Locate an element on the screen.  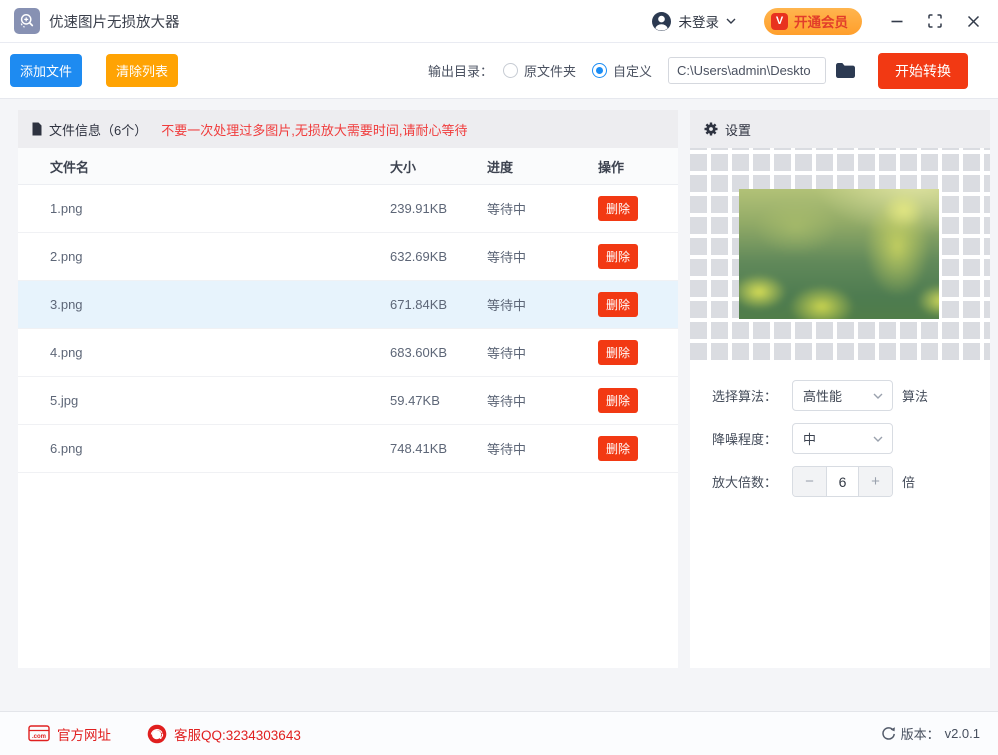
app-logo-icon is located at coordinates (27, 21).